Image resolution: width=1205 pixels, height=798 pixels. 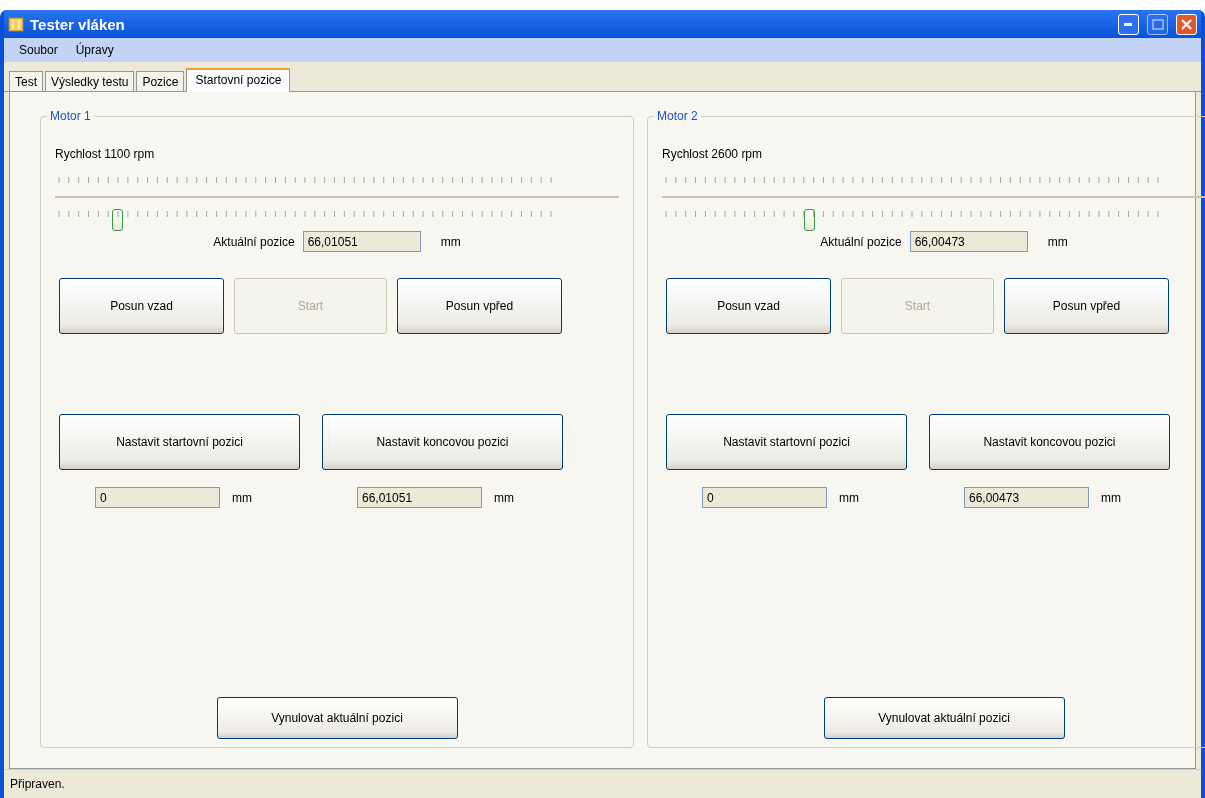 I want to click on app-icon, so click(x=16, y=24).